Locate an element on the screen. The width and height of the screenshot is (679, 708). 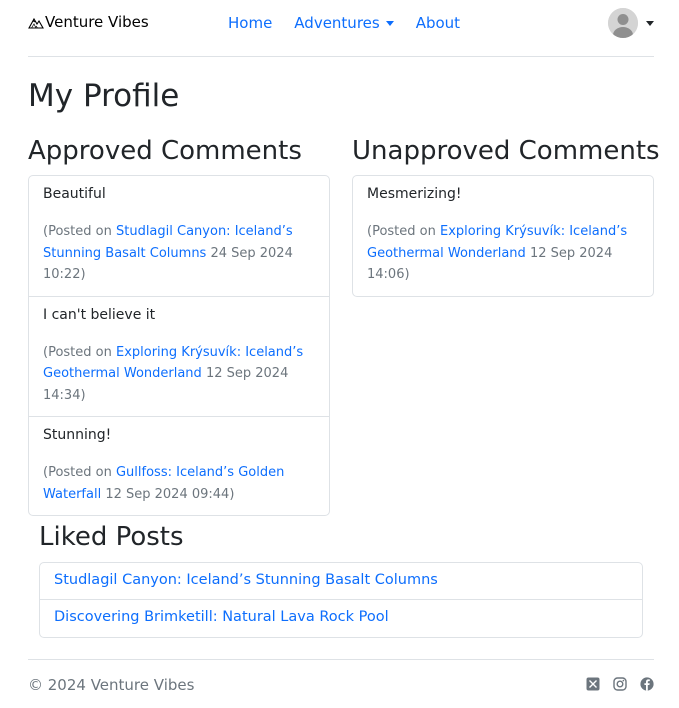
nav-links: Home Adventures About is located at coordinates (355, 23).